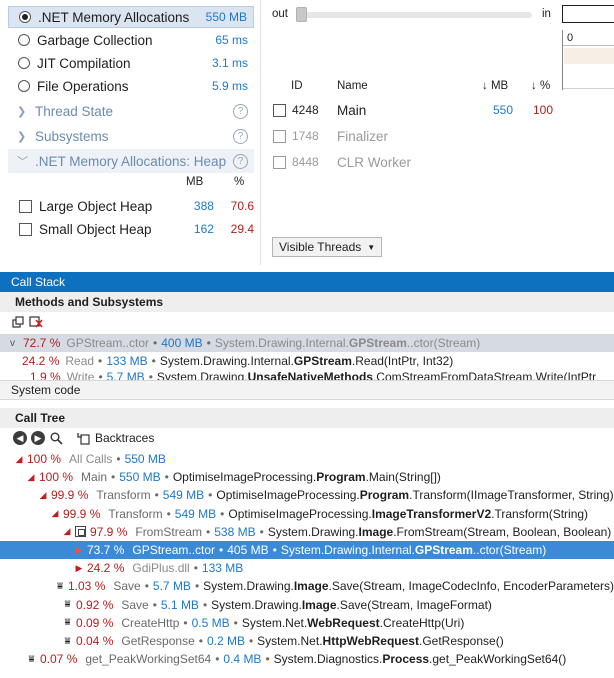  What do you see at coordinates (411, 162) in the screenshot?
I see `thread-row-clr-worker: 8448 CLR Worker` at bounding box center [411, 162].